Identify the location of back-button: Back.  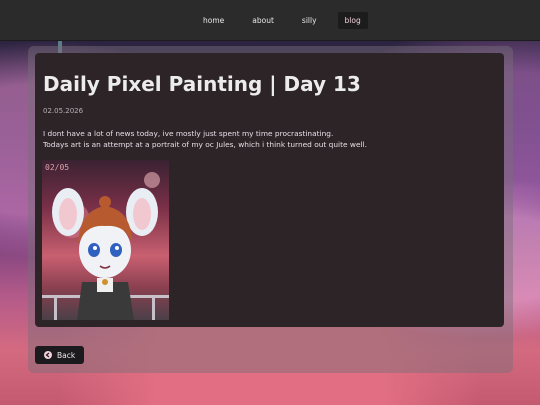
(59, 355).